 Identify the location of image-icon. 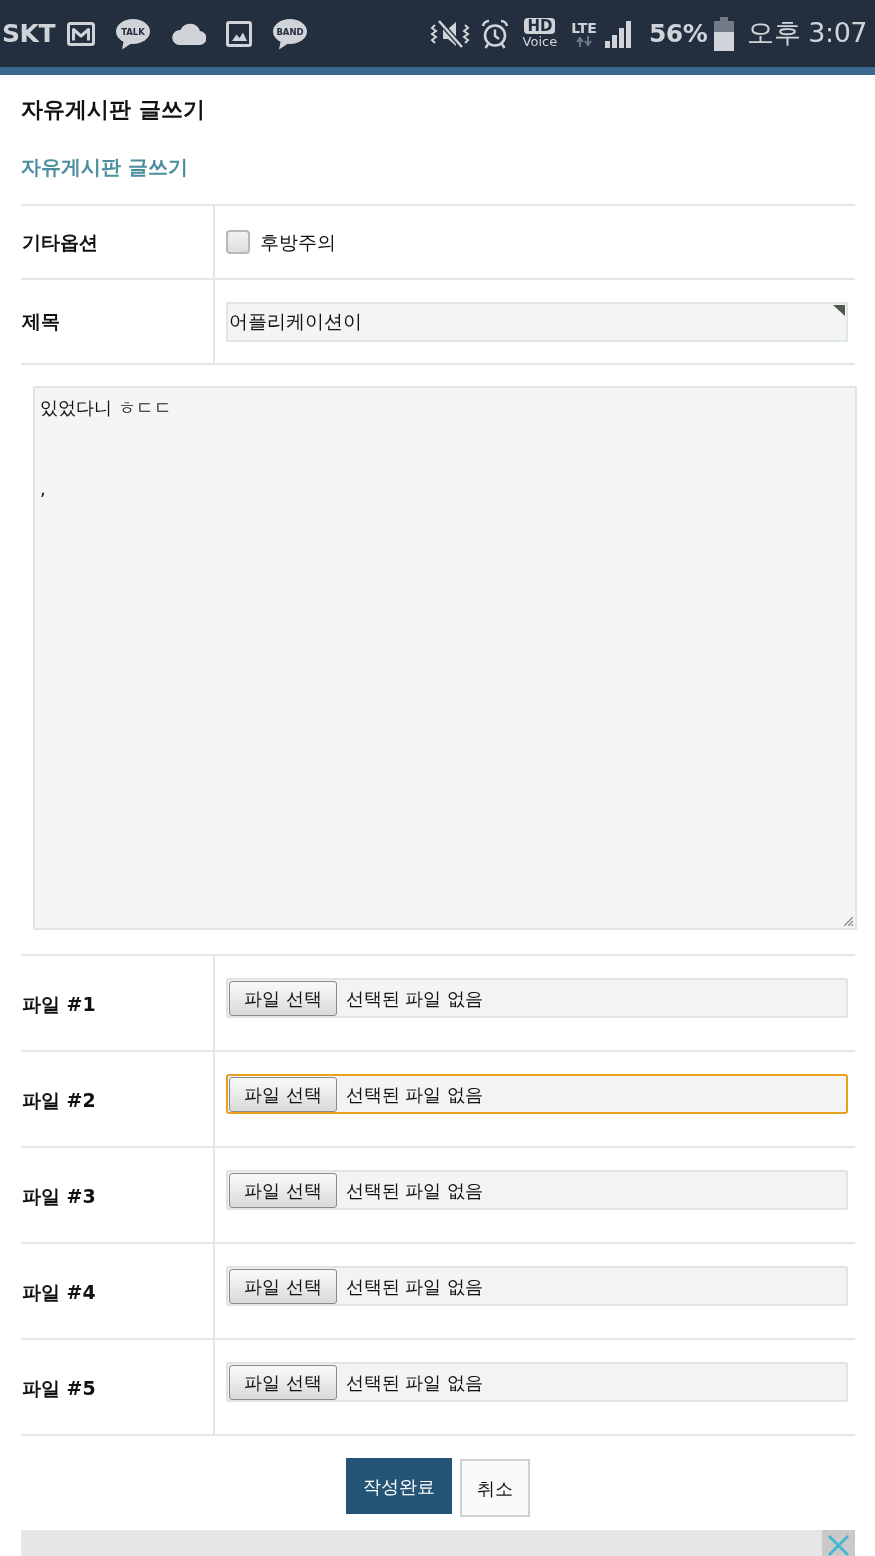
(238, 33).